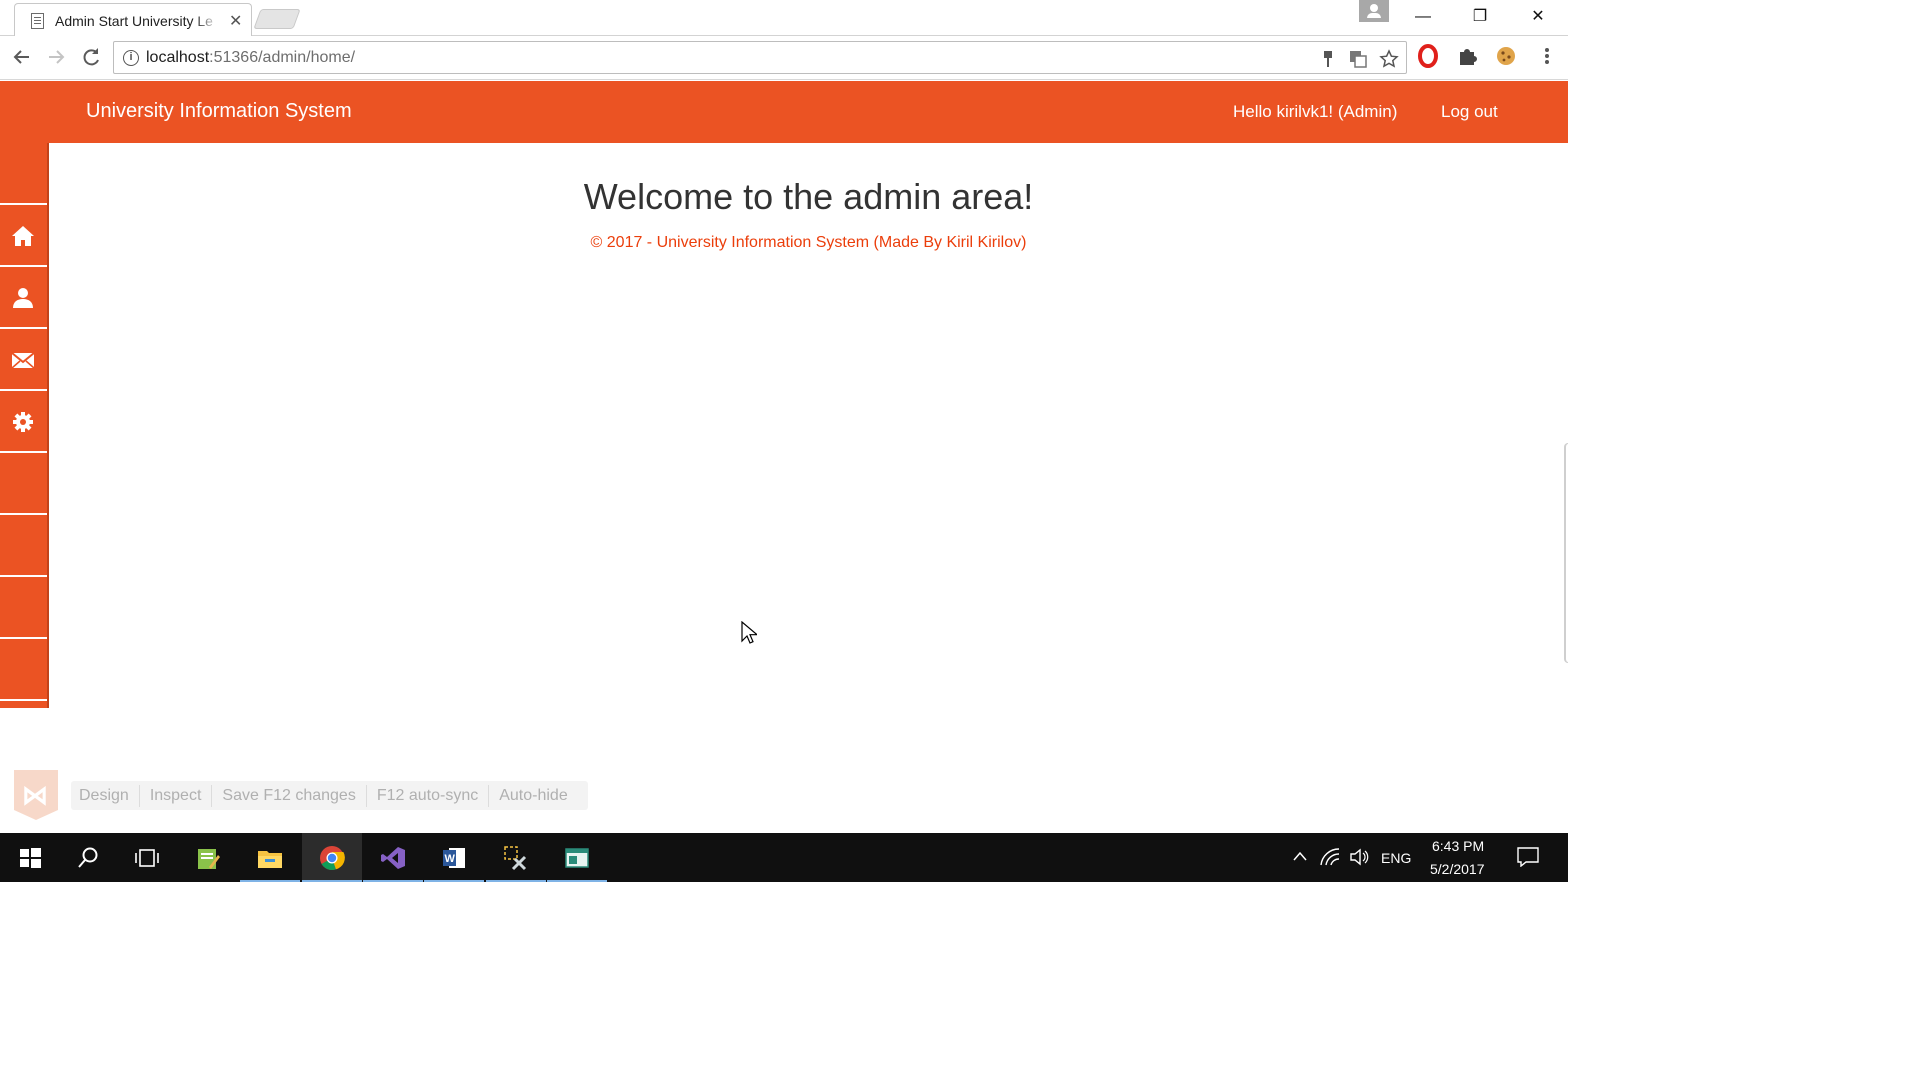 The height and width of the screenshot is (1080, 1920). I want to click on url-text: localhost:51366/admin/home/, so click(250, 58).